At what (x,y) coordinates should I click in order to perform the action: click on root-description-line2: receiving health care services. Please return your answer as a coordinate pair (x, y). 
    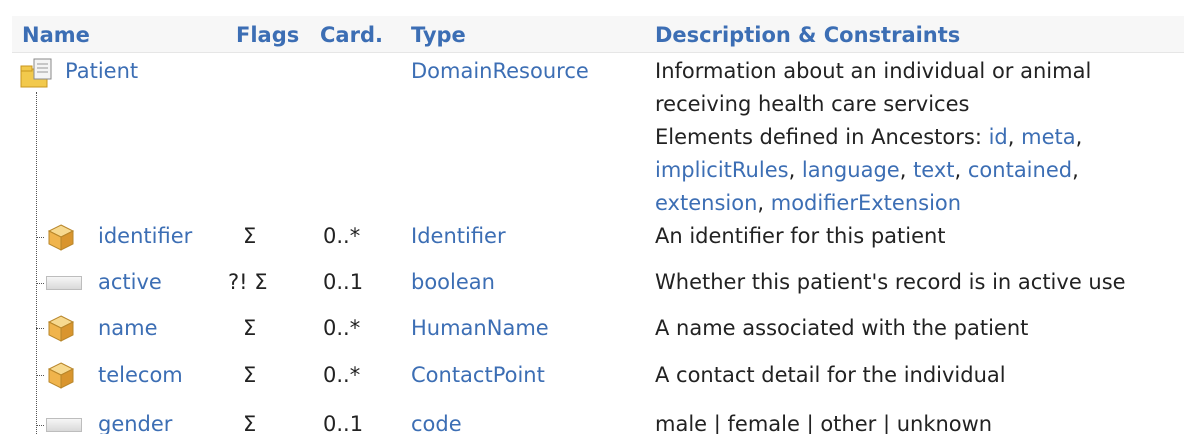
    Looking at the image, I should click on (812, 104).